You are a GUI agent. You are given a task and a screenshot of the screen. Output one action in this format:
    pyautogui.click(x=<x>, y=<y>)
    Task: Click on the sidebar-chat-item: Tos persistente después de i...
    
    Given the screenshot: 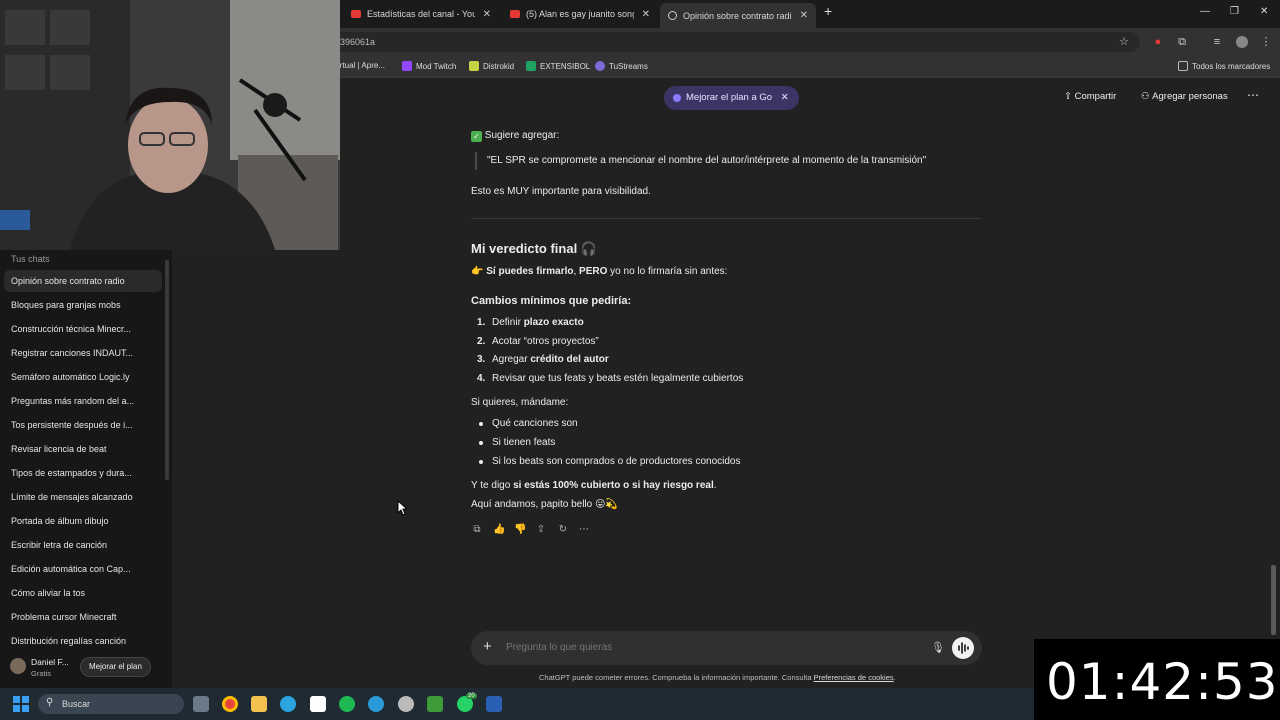 What is the action you would take?
    pyautogui.click(x=83, y=425)
    